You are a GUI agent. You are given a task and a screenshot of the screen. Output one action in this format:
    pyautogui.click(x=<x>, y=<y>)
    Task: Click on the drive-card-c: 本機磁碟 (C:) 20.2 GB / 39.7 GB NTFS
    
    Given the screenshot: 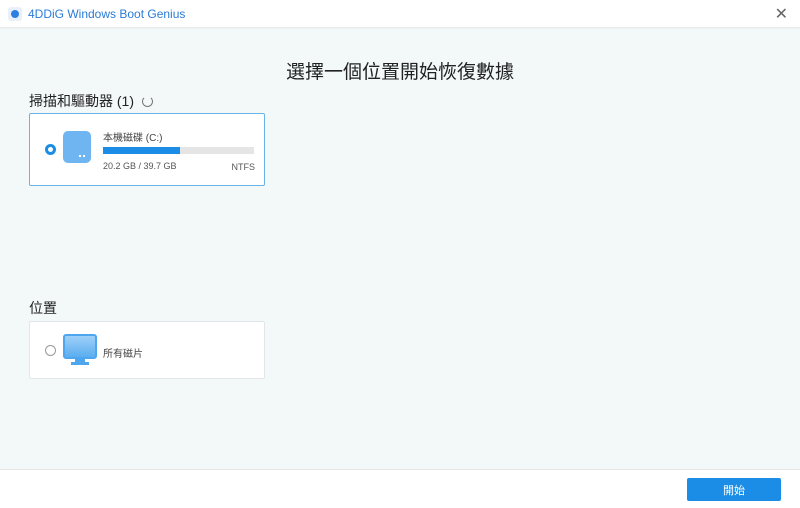 What is the action you would take?
    pyautogui.click(x=147, y=149)
    